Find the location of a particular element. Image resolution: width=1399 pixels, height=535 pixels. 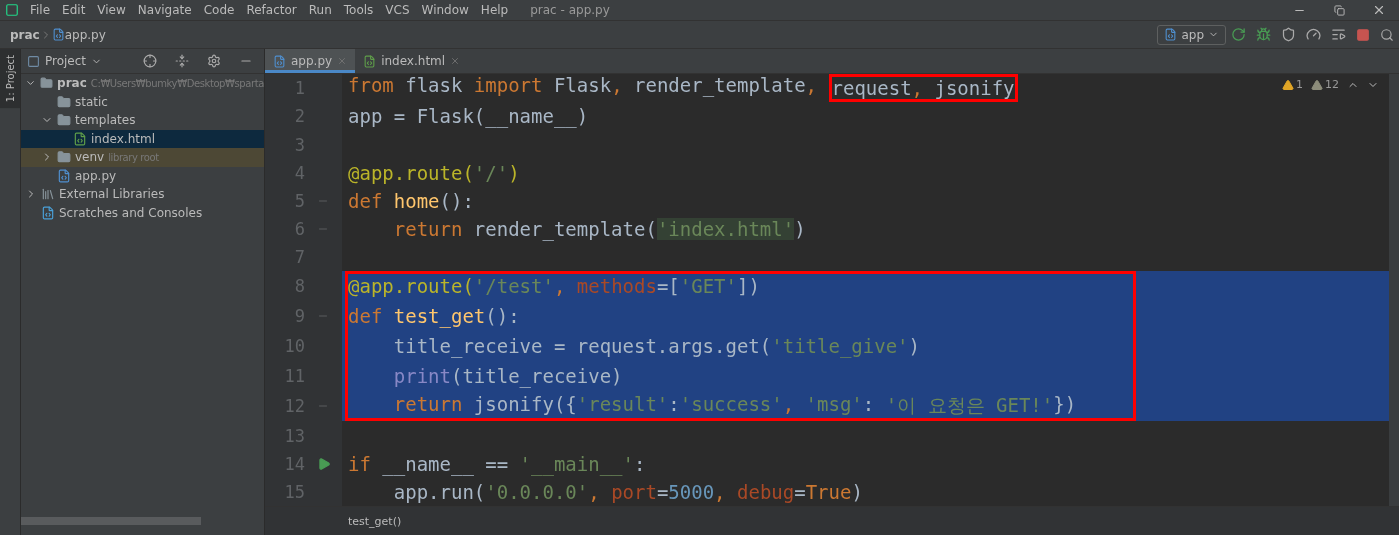

item-name: static is located at coordinates (91, 101).